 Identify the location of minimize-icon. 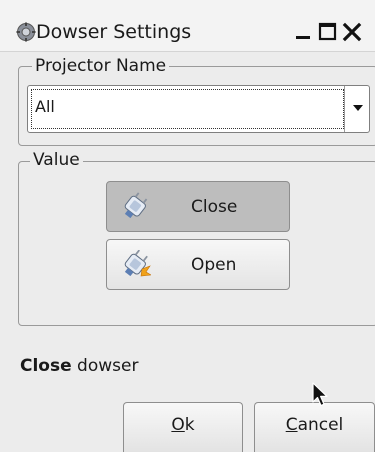
(304, 32).